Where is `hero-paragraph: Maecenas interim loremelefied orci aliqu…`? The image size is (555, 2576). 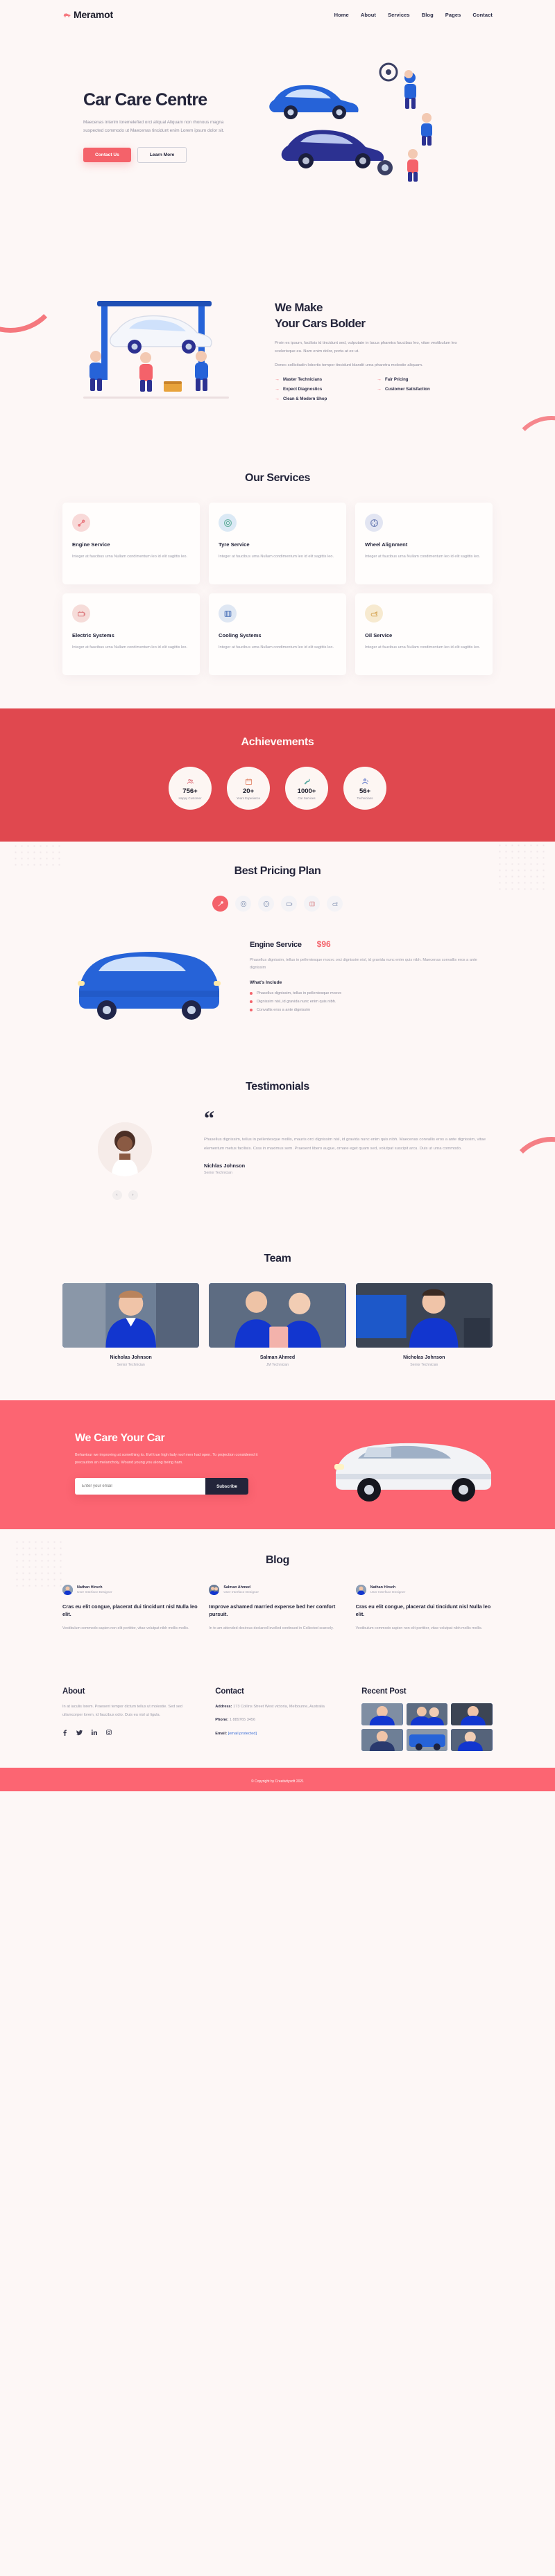
hero-paragraph: Maecenas interim loremelefied orci aliqu… is located at coordinates (154, 126).